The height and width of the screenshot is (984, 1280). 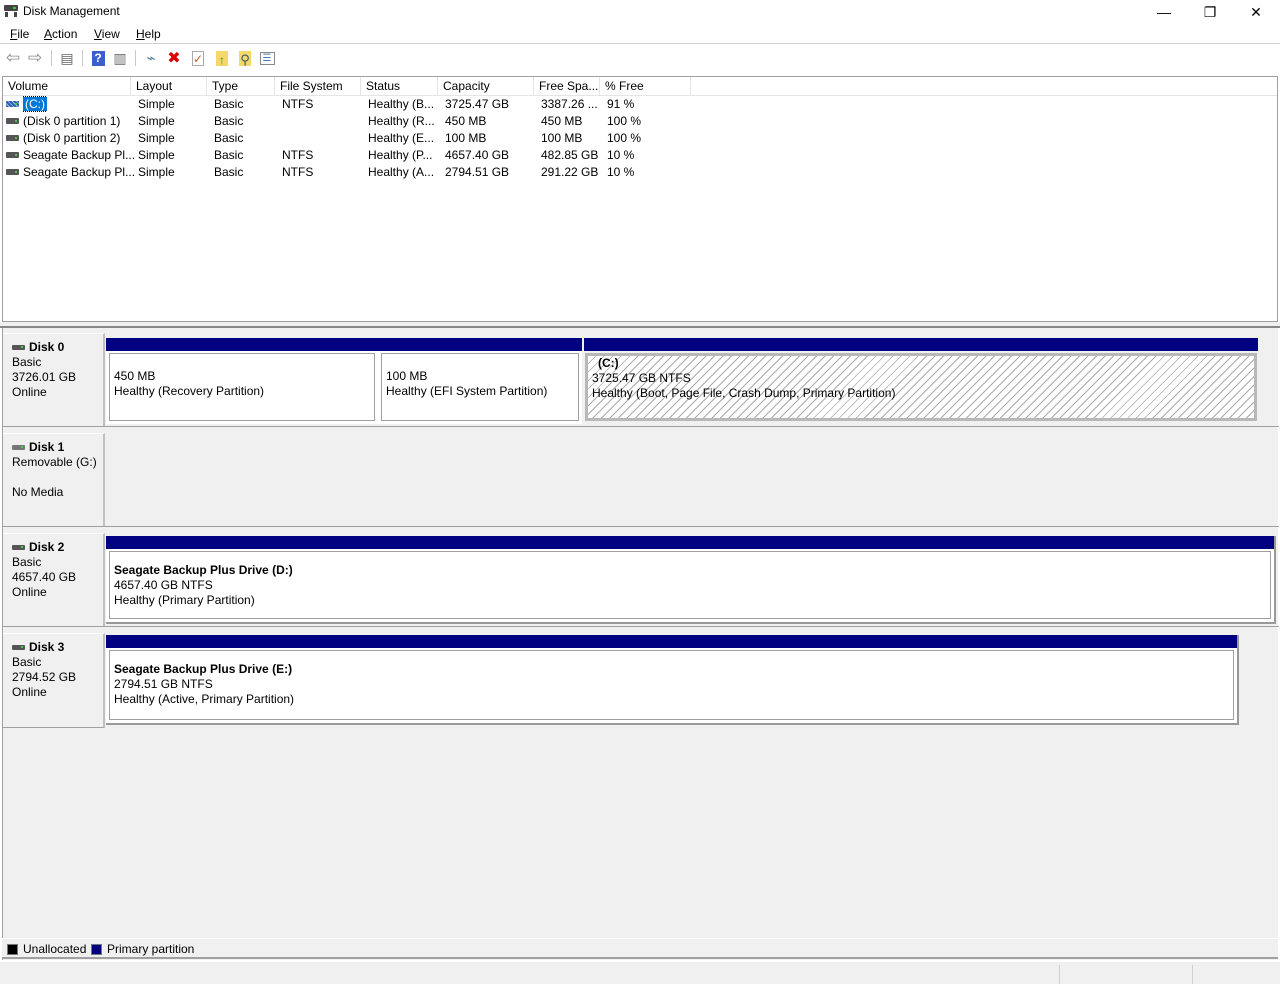 I want to click on open-button: ↑, so click(x=222, y=58).